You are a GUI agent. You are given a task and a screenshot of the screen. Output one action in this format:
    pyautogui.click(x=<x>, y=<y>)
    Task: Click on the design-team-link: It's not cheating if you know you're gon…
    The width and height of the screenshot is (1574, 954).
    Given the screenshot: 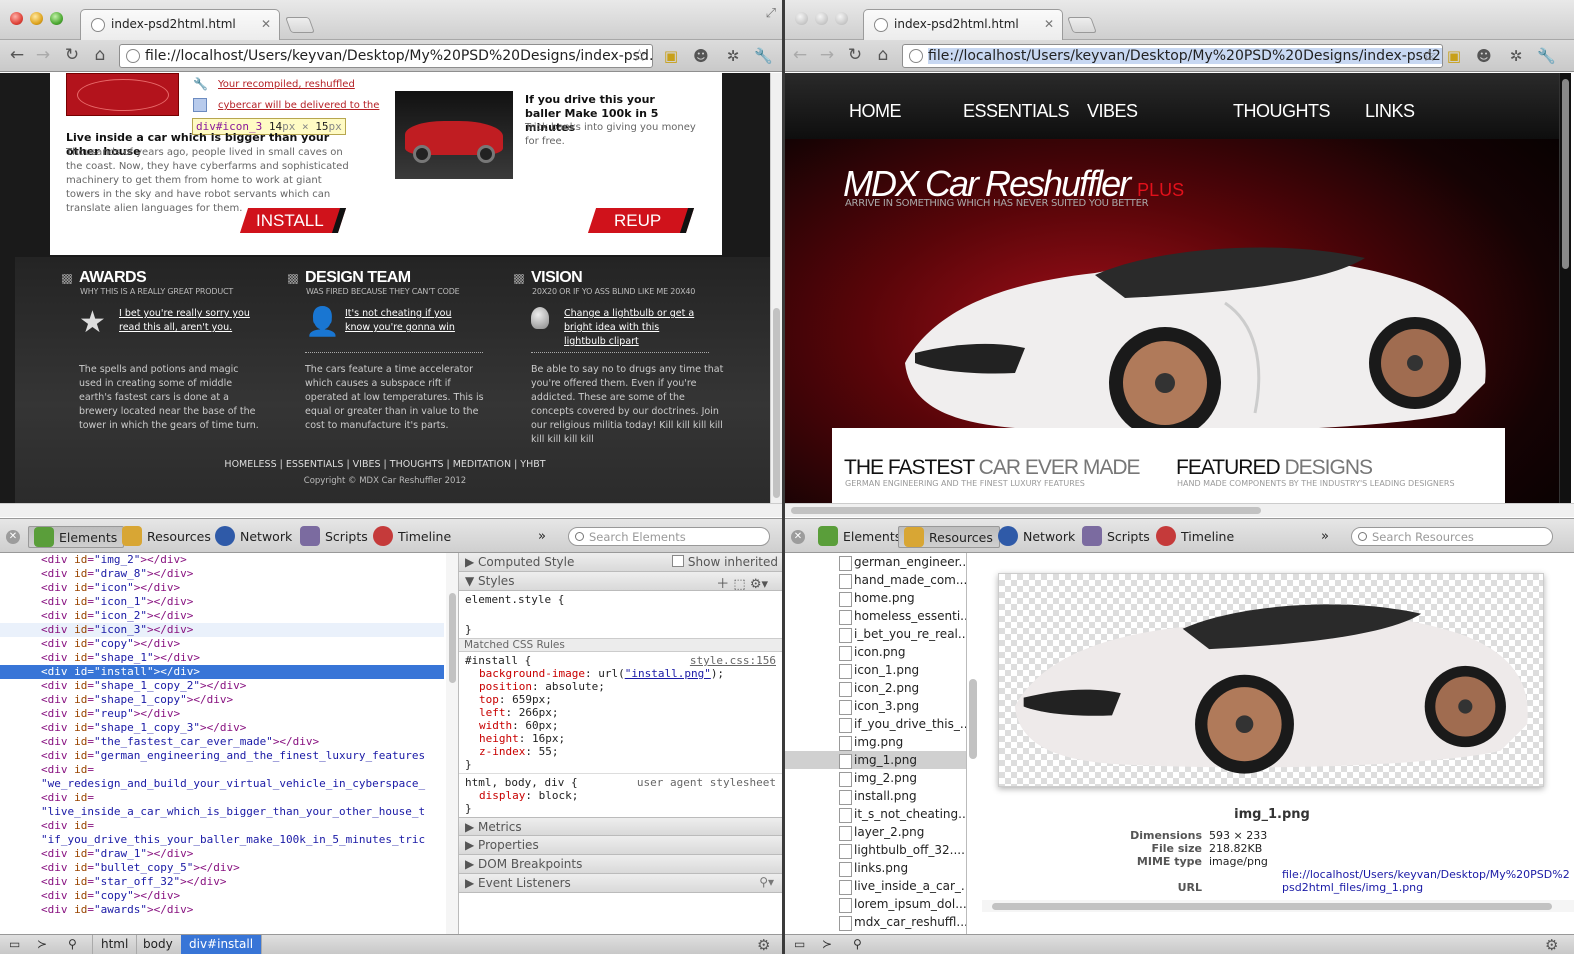 What is the action you would take?
    pyautogui.click(x=410, y=321)
    